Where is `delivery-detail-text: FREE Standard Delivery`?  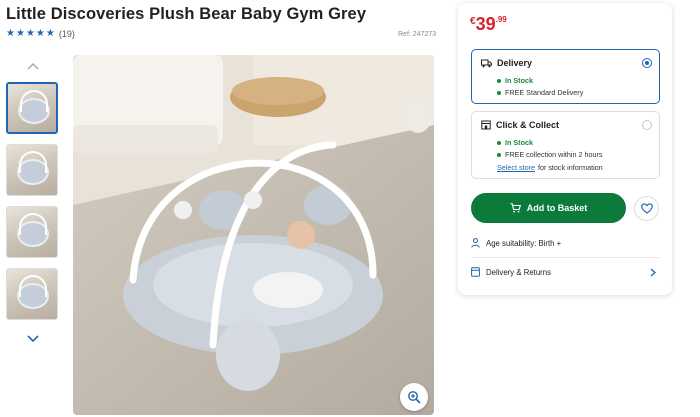 delivery-detail-text: FREE Standard Delivery is located at coordinates (544, 92).